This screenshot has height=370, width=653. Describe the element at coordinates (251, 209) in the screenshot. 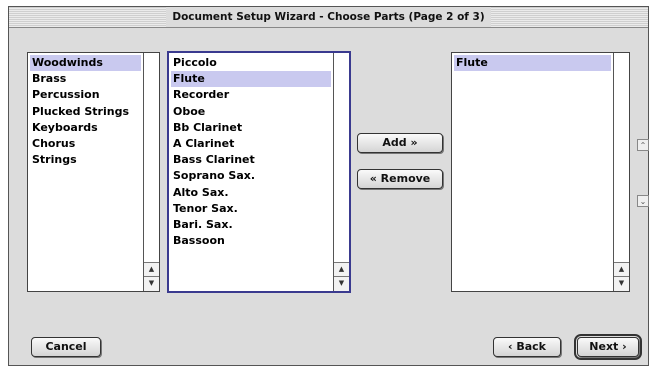

I see `list-item: Tenor Sax.` at that location.